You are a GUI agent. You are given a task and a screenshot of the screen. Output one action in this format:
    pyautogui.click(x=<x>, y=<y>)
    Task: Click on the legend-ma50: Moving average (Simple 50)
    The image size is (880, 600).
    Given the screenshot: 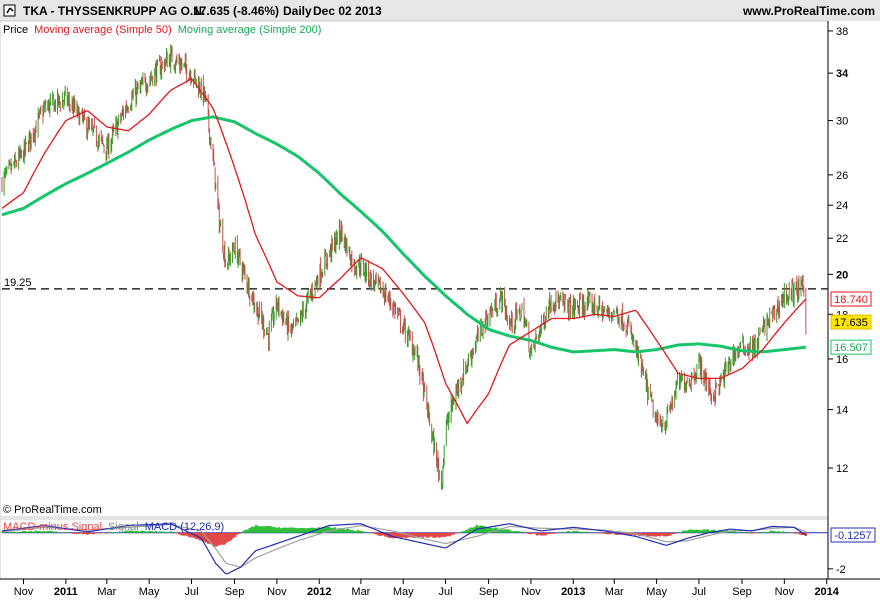 What is the action you would take?
    pyautogui.click(x=103, y=30)
    